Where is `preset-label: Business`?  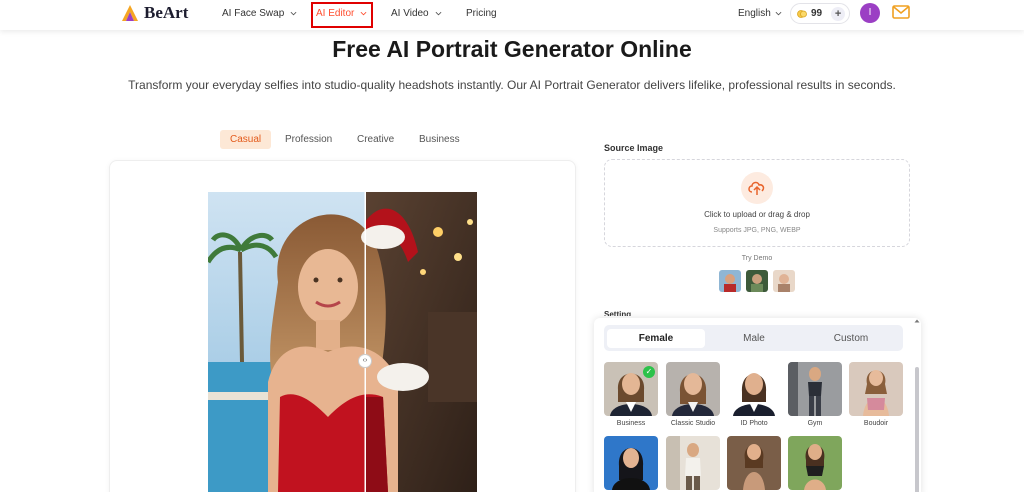
preset-label: Business is located at coordinates (631, 423).